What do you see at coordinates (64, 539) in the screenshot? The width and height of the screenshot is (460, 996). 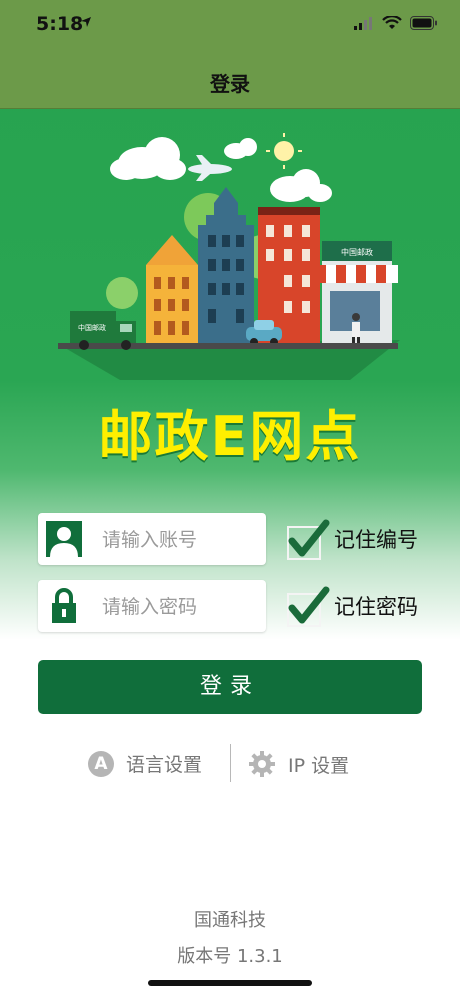 I see `user-icon` at bounding box center [64, 539].